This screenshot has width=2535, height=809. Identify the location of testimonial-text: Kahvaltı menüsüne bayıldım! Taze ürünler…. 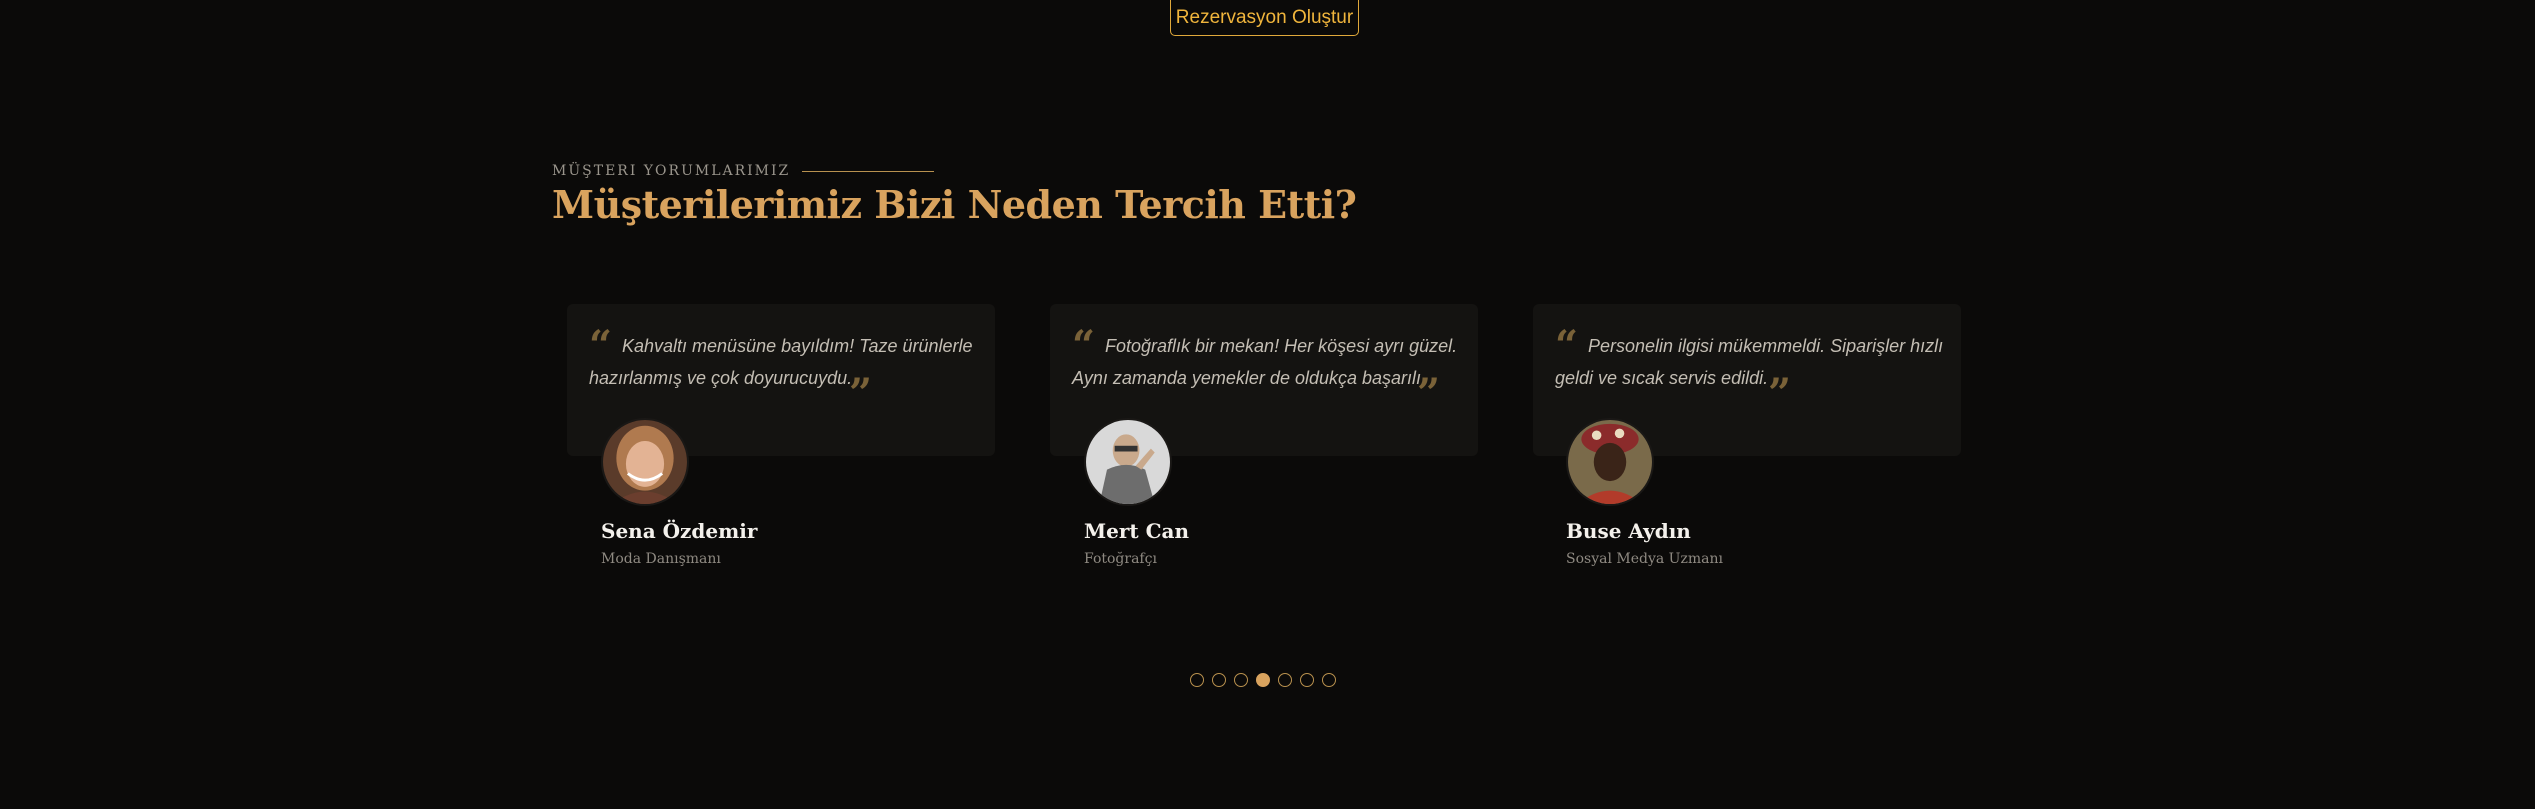
(781, 362).